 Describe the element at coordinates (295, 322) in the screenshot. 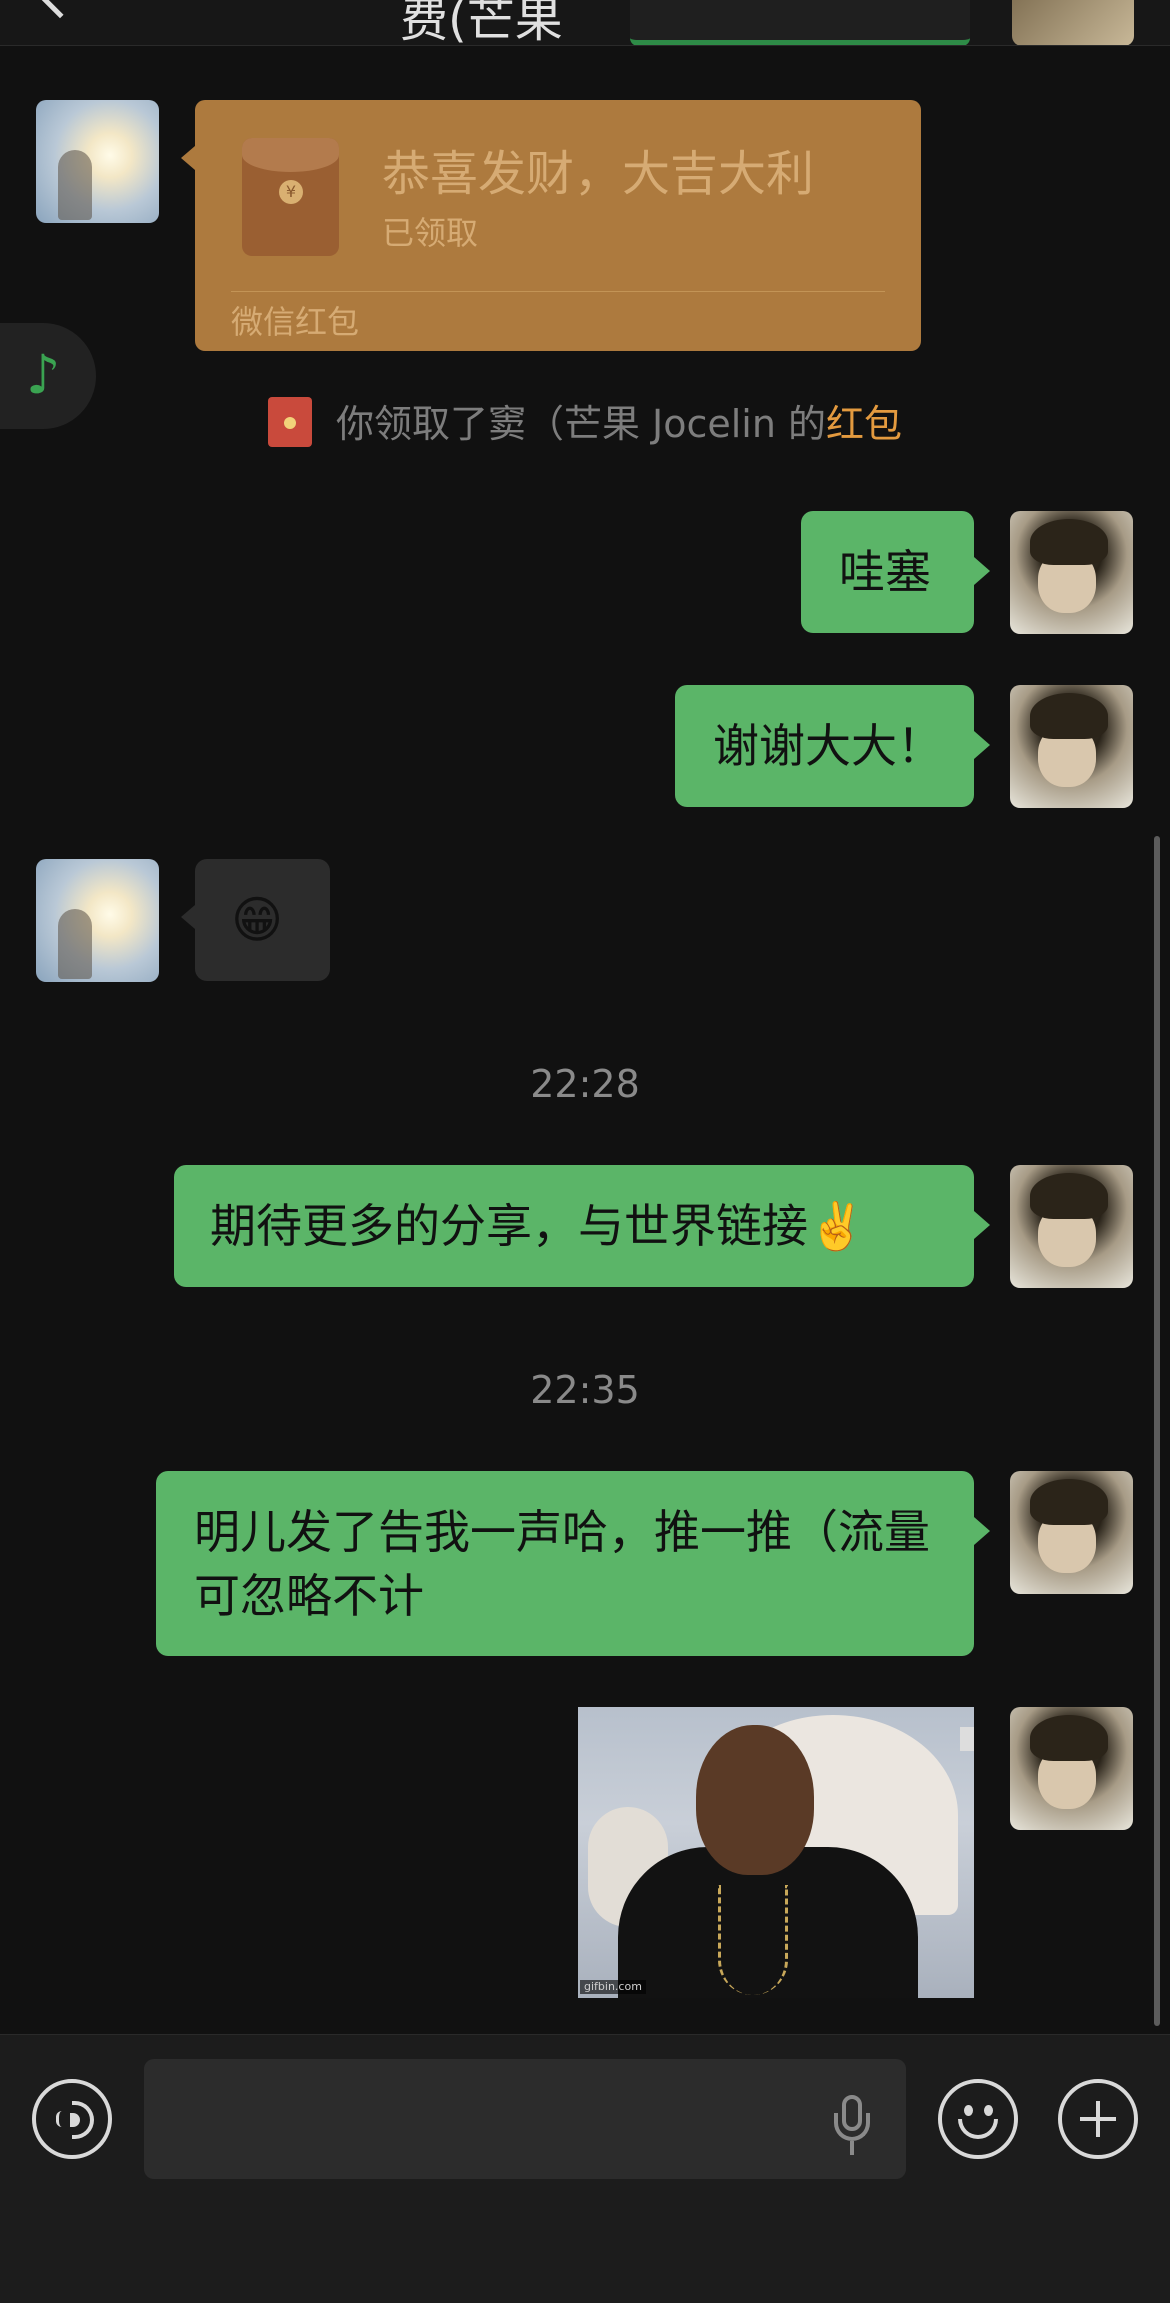

I see `red-packet-footer: 微信红包` at that location.